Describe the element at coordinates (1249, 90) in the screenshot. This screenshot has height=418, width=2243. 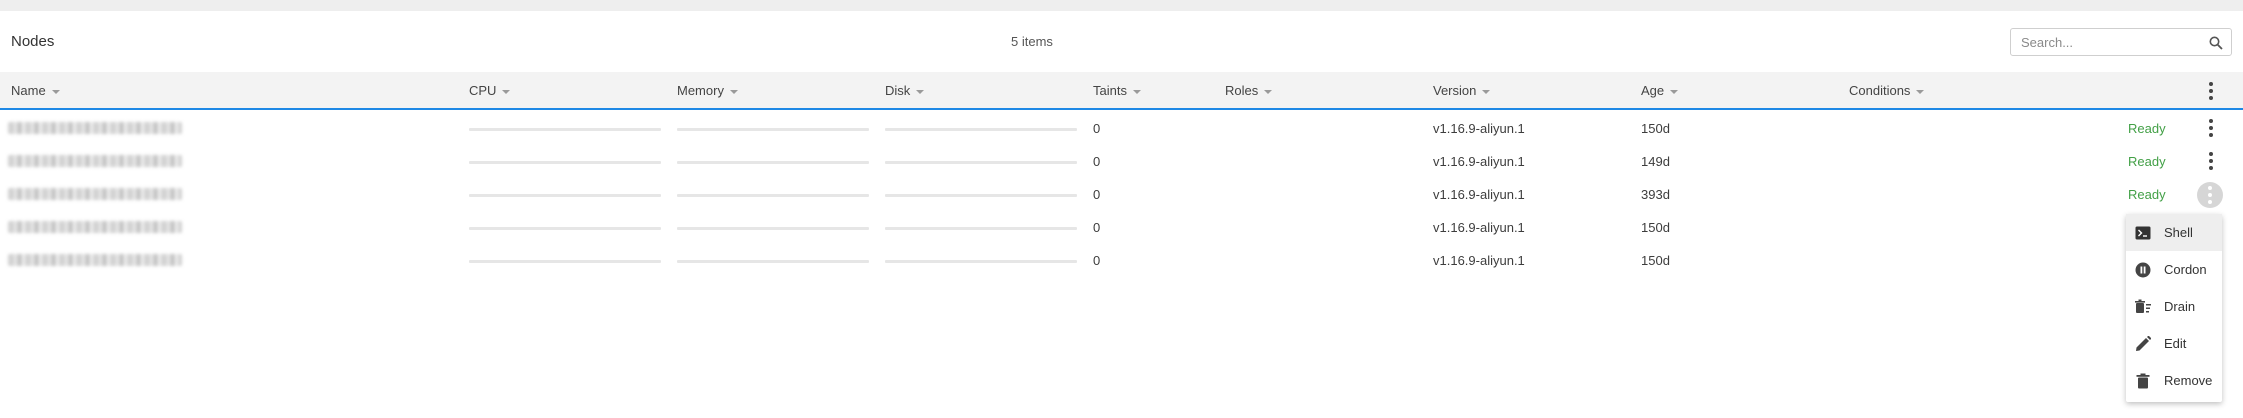
I see `column-header-roles: Roles` at that location.